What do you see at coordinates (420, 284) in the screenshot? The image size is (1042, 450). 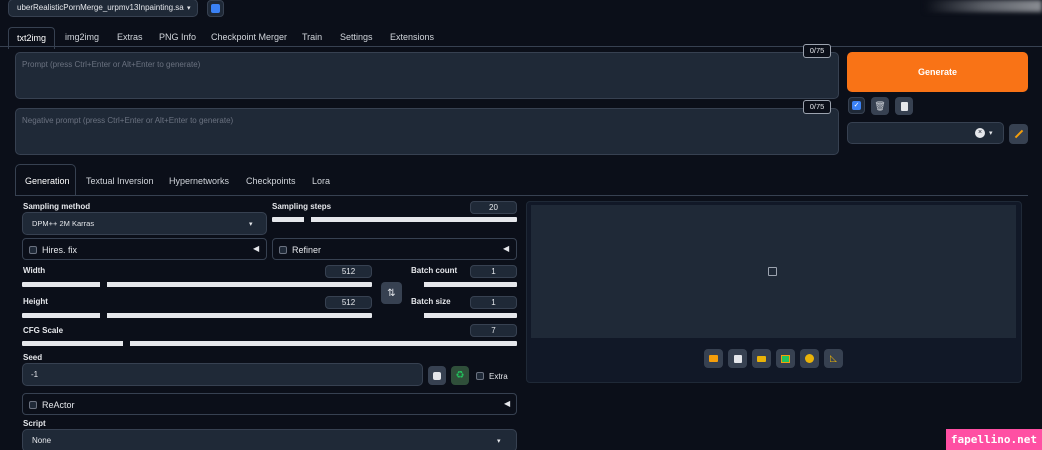 I see `batch-count-thumb` at bounding box center [420, 284].